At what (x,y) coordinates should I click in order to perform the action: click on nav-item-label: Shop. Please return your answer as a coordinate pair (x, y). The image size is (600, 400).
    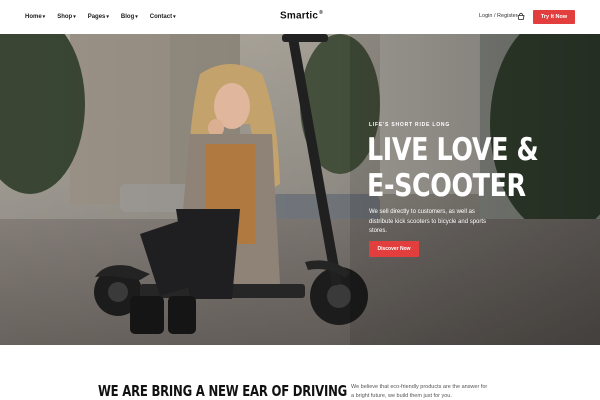
    Looking at the image, I should click on (65, 17).